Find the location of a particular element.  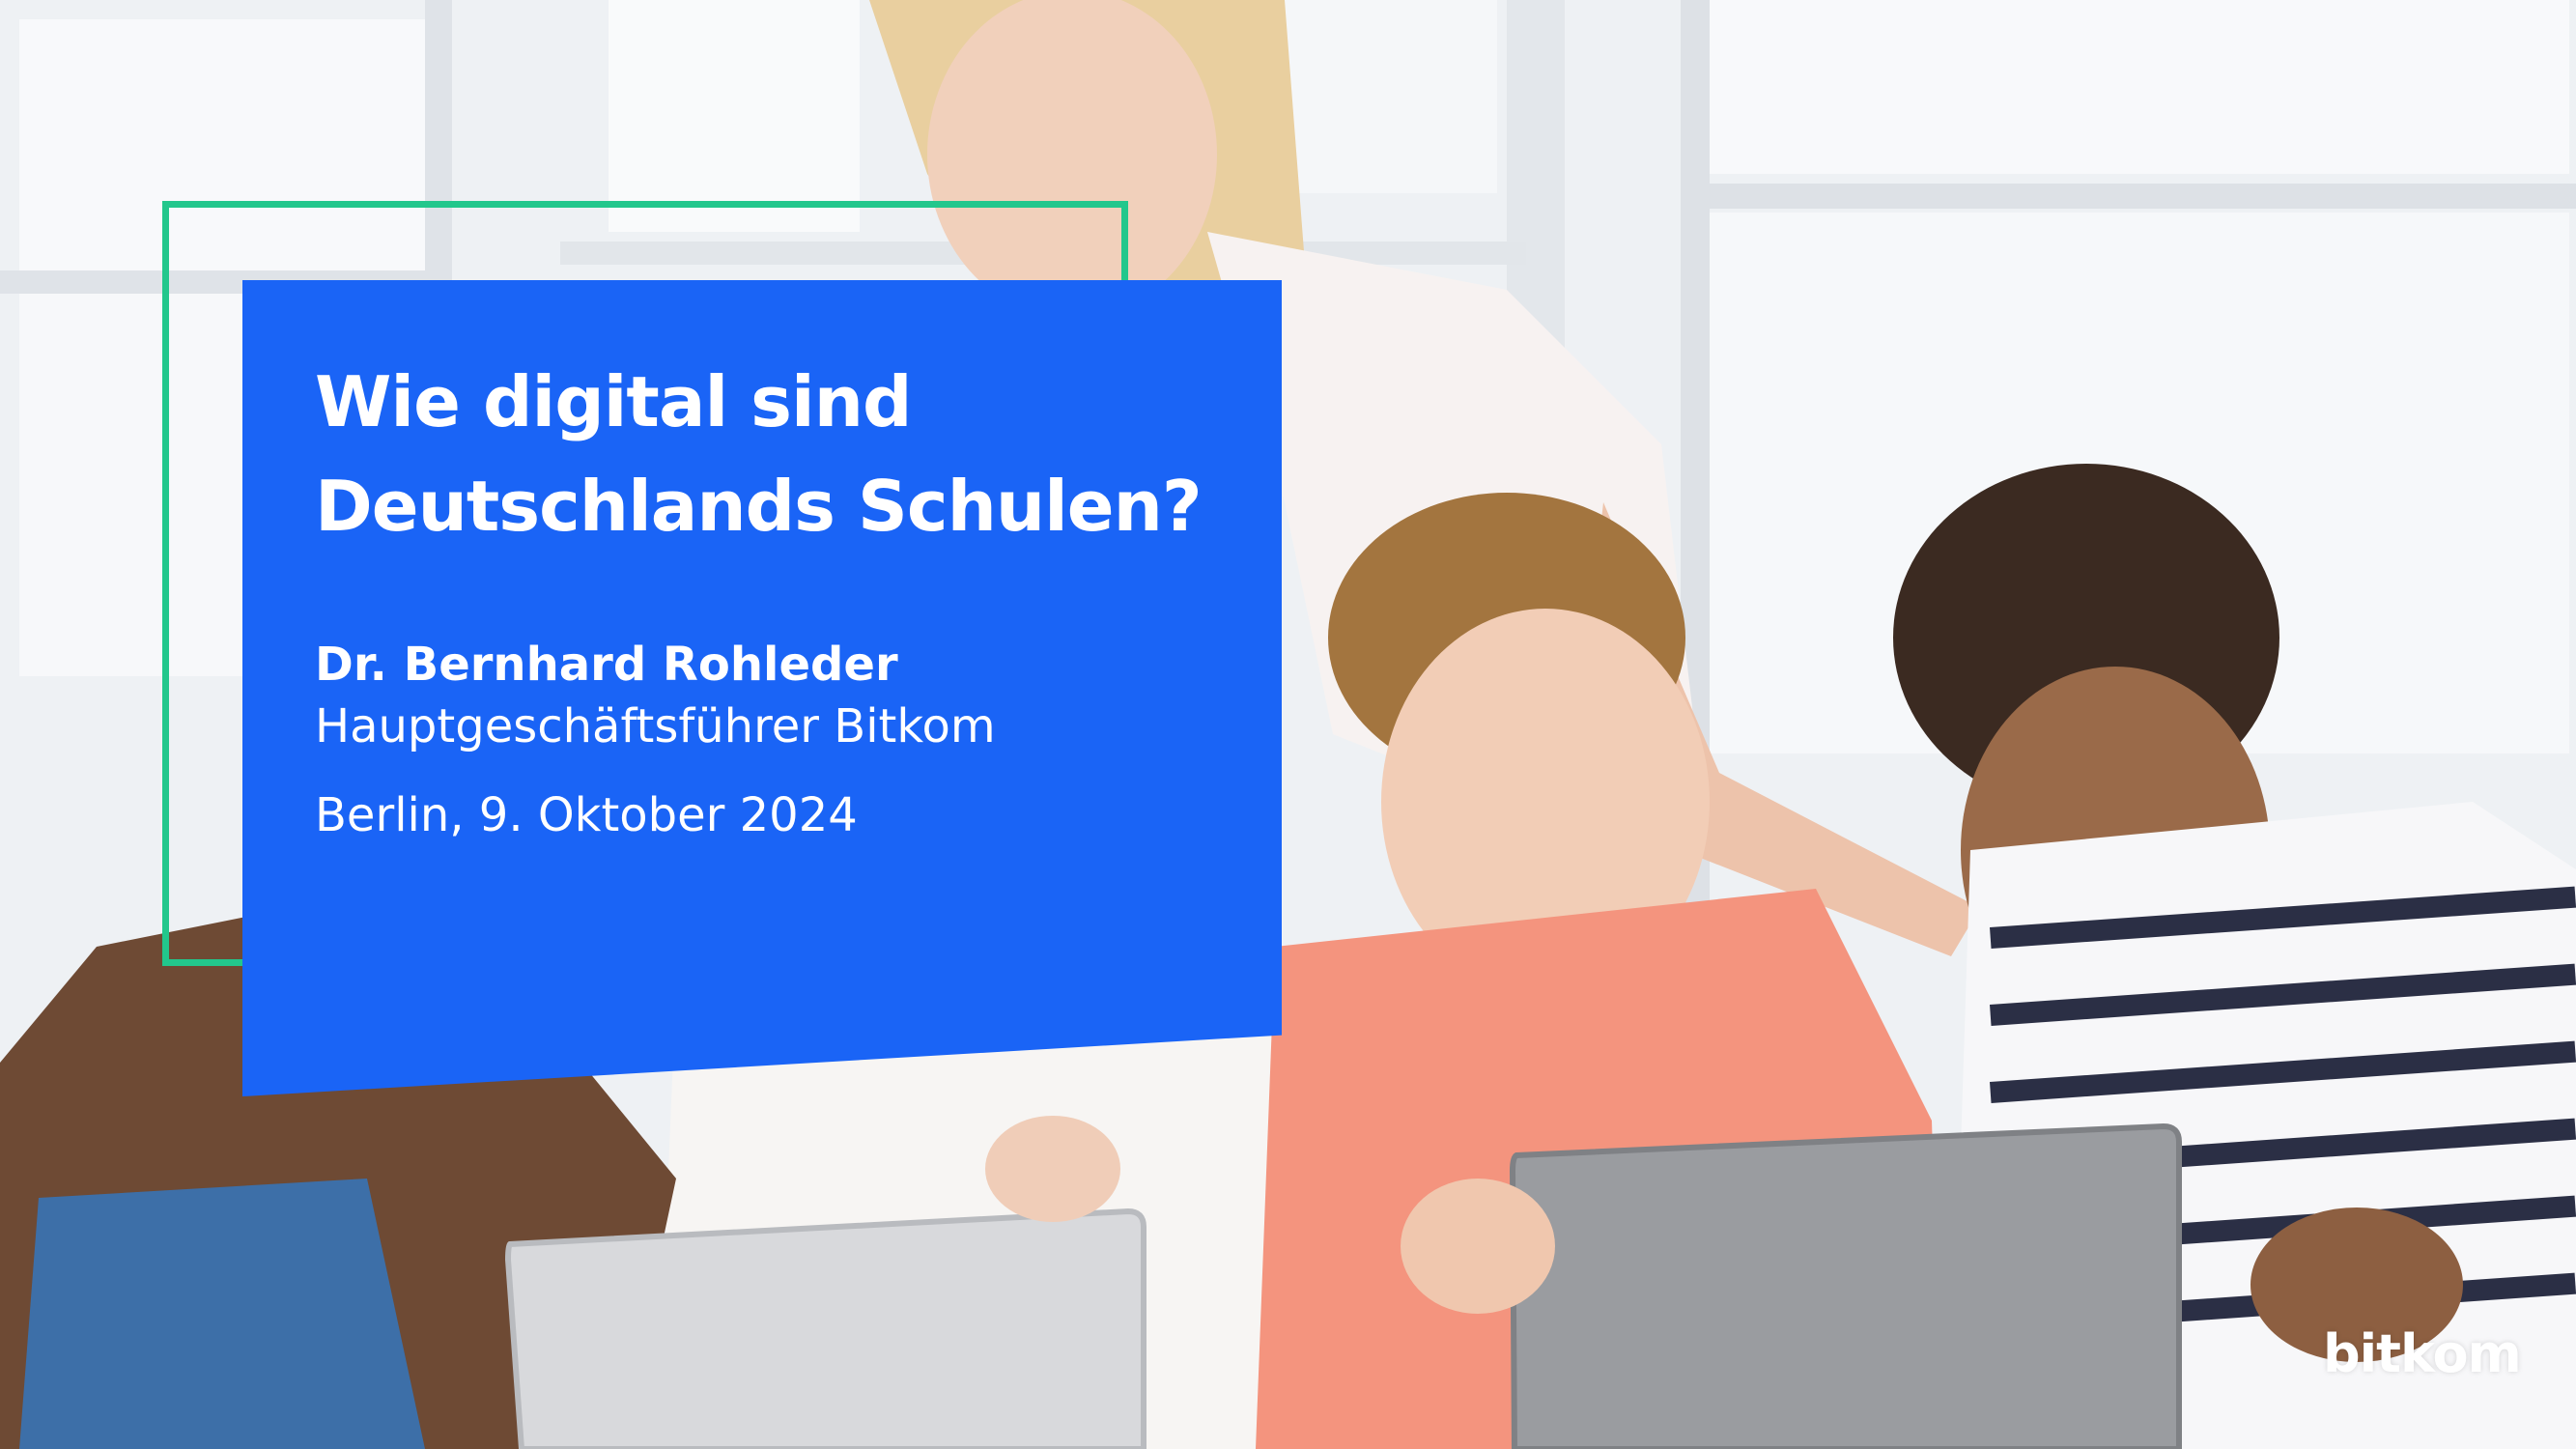

slide-title-line-1: Wie digital sind is located at coordinates (614, 401).